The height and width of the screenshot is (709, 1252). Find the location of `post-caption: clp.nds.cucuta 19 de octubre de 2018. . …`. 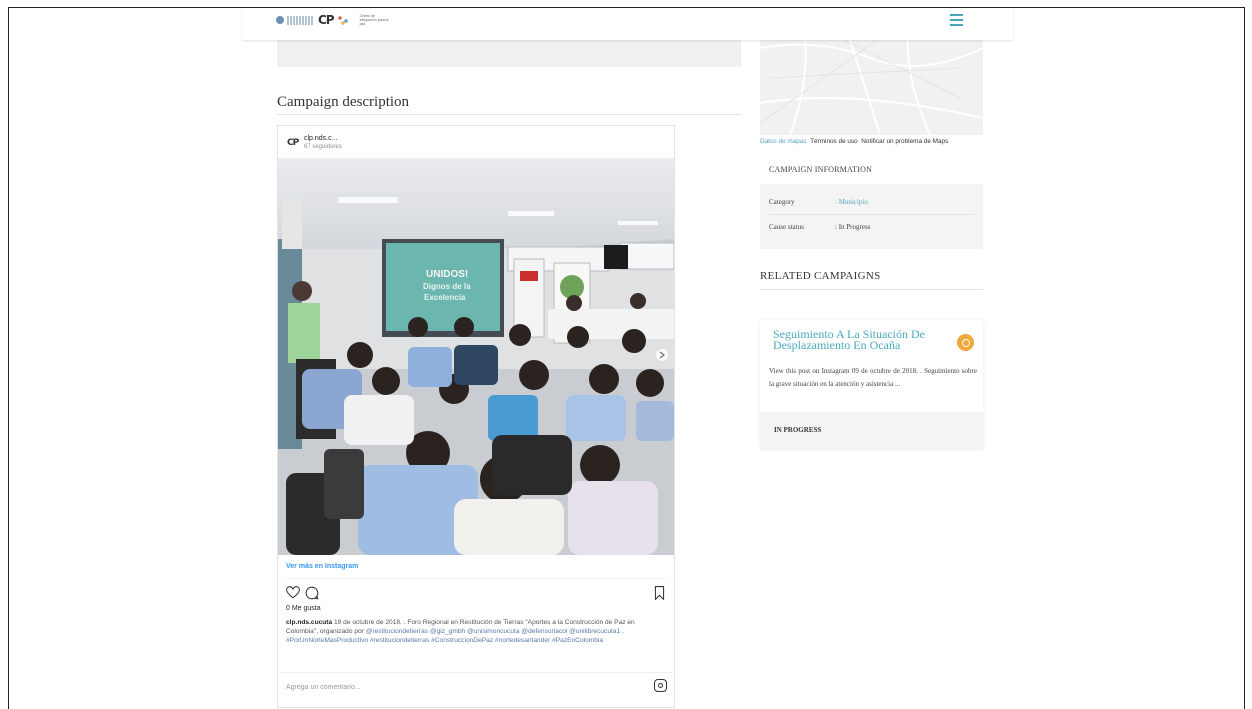

post-caption: clp.nds.cucuta 19 de octubre de 2018. . … is located at coordinates (474, 631).